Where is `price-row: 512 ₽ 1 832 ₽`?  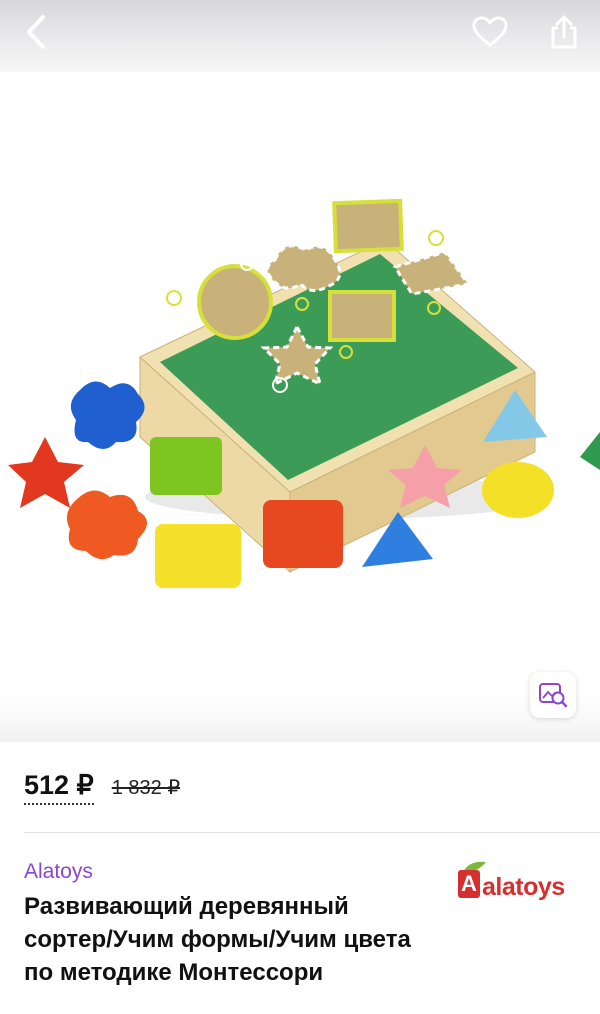
price-row: 512 ₽ 1 832 ₽ is located at coordinates (102, 790).